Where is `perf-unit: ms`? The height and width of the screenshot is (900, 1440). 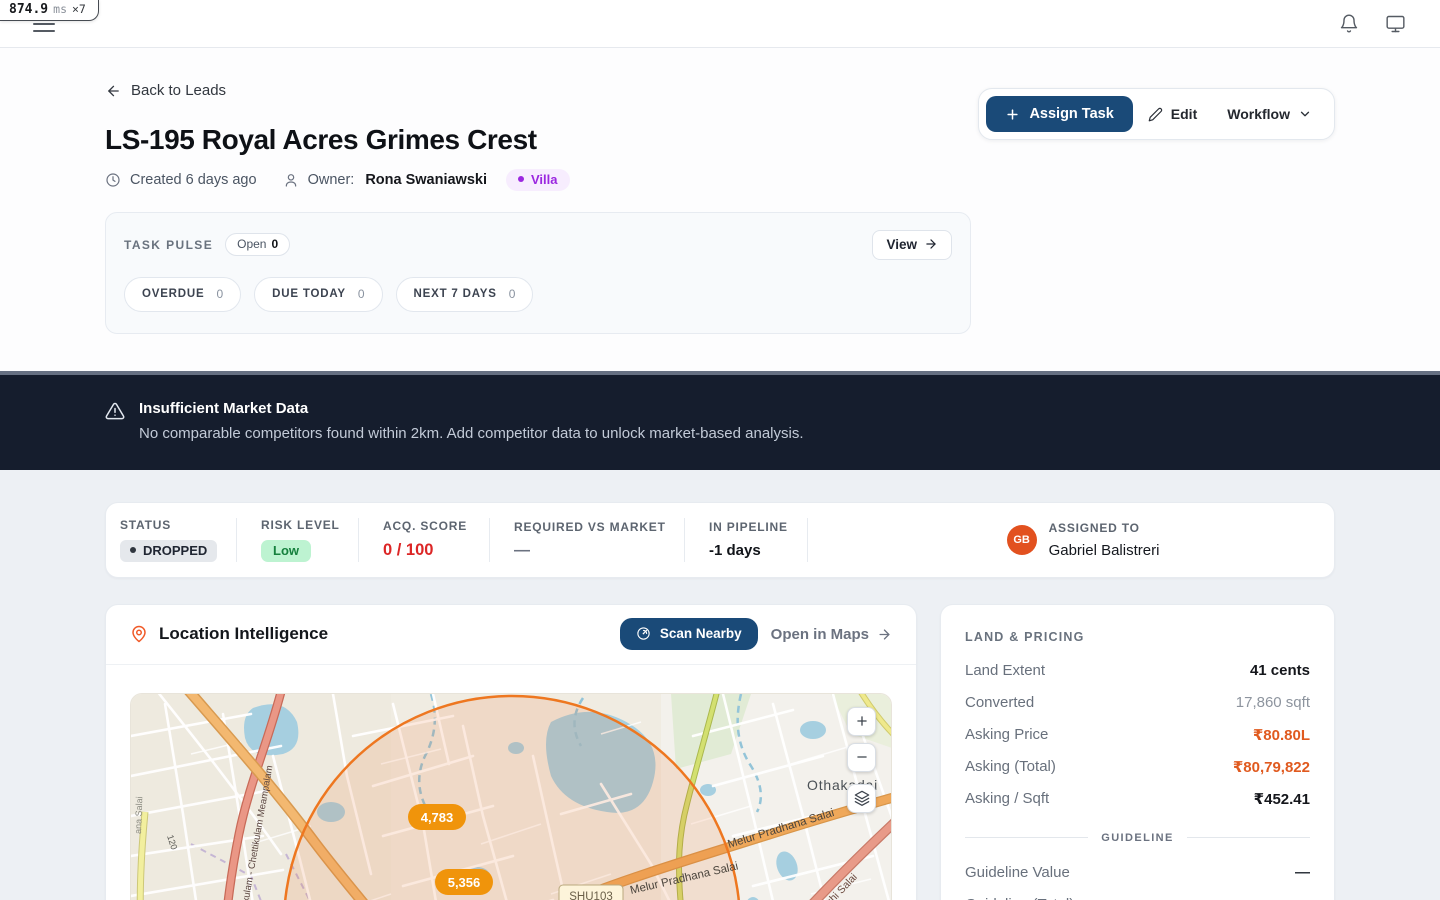
perf-unit: ms is located at coordinates (60, 9).